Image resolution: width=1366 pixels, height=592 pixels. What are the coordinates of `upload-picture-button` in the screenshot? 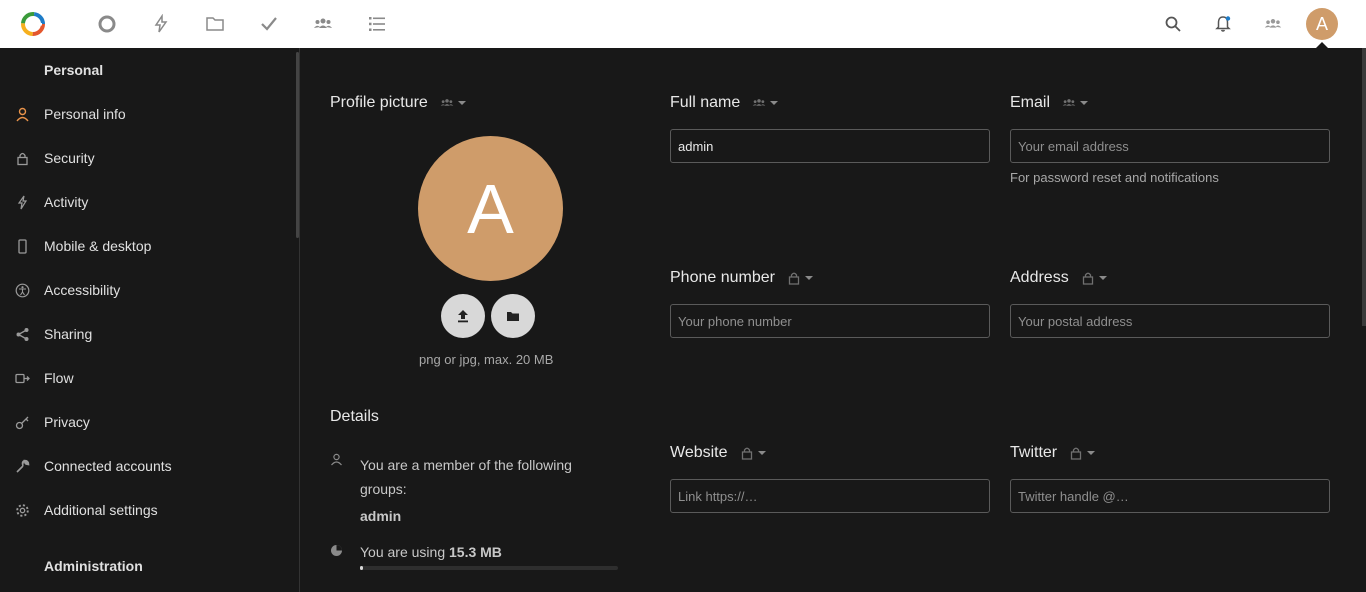 It's located at (463, 316).